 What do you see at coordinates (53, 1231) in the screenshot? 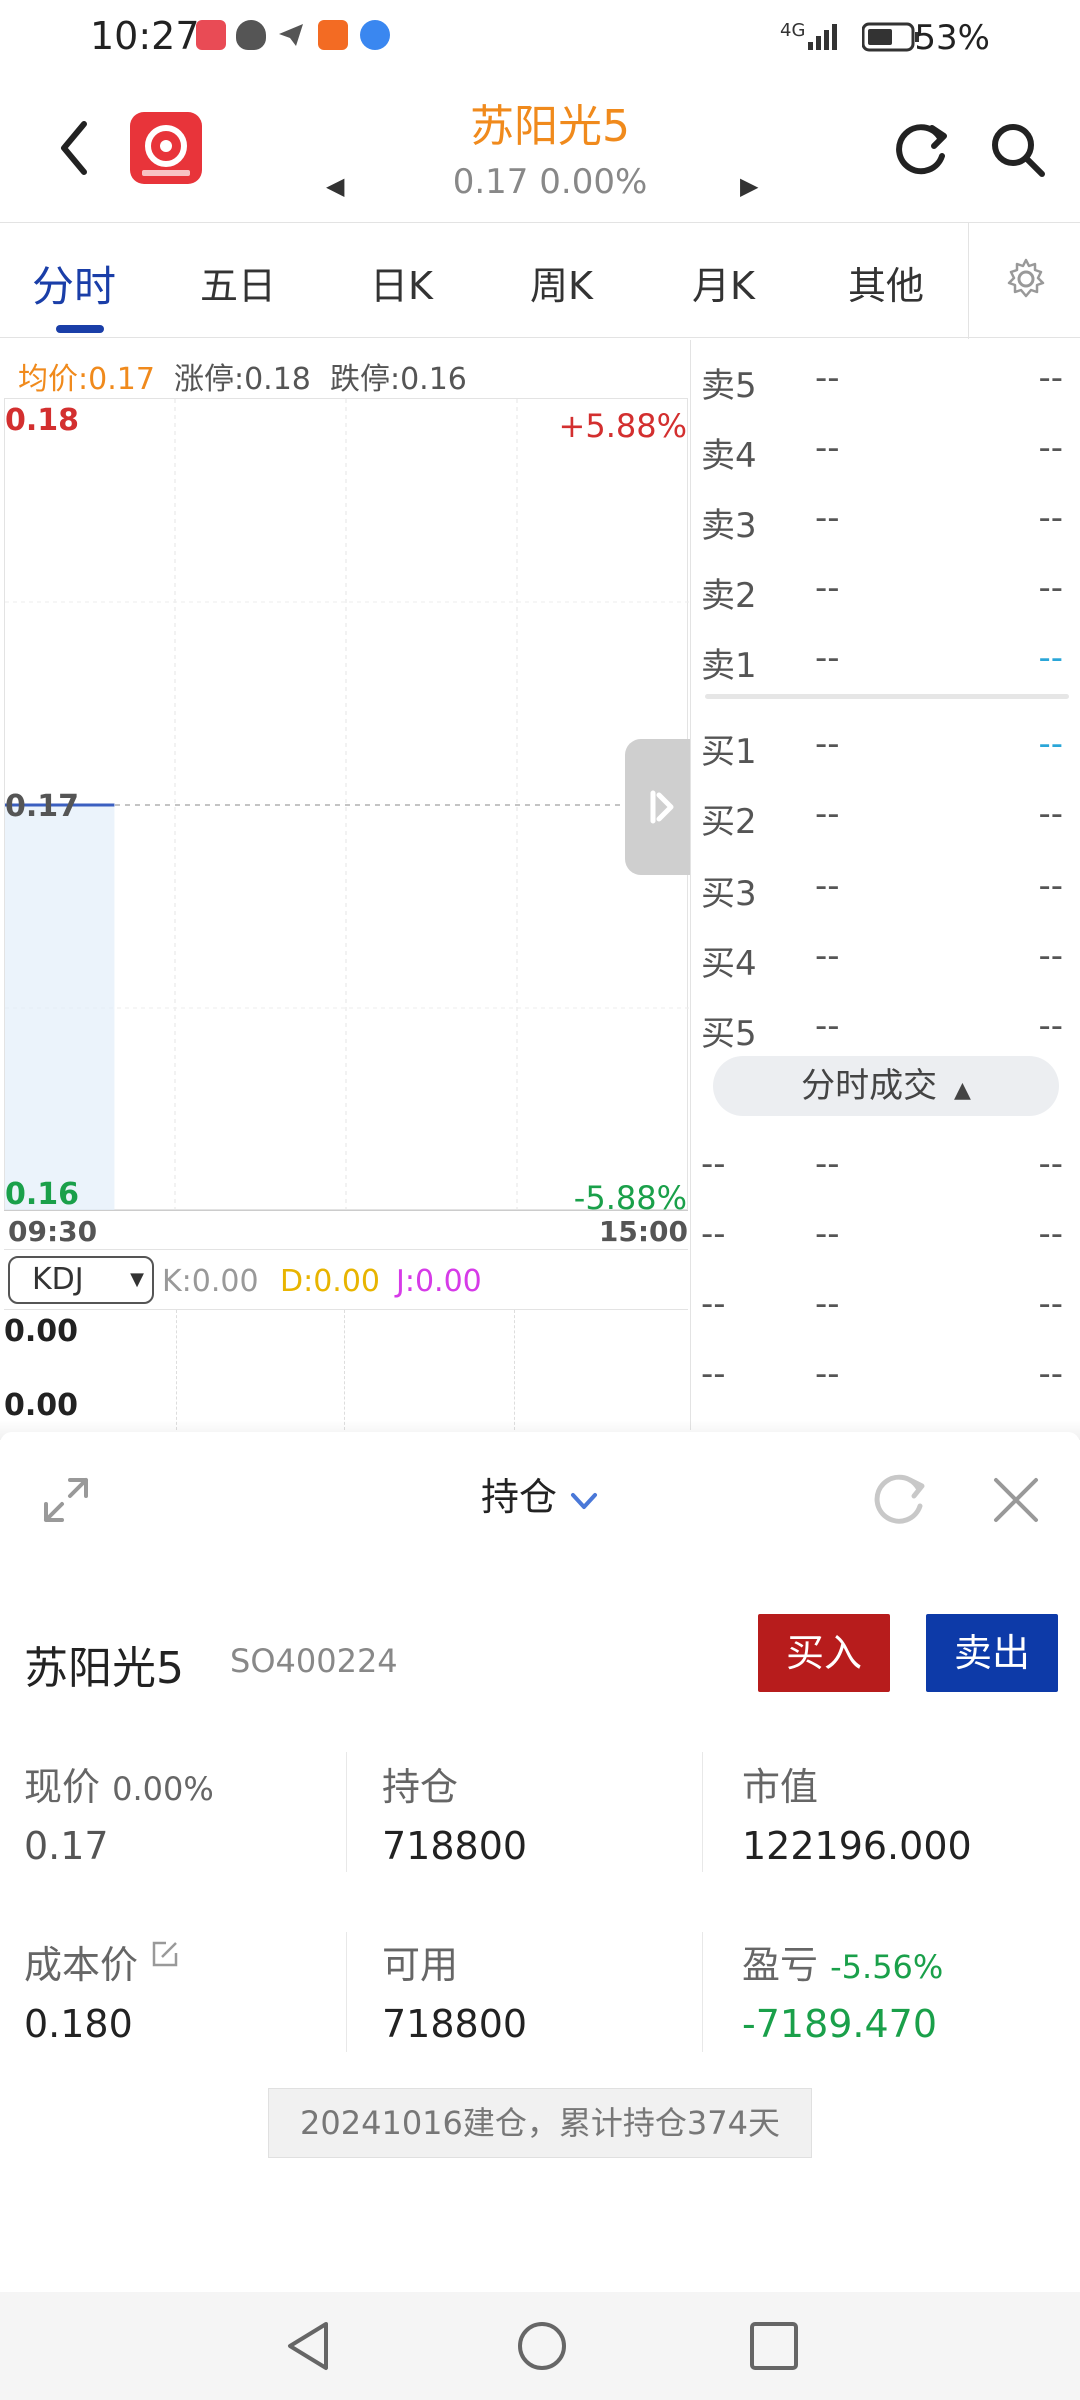
I see `time-start: 09:30` at bounding box center [53, 1231].